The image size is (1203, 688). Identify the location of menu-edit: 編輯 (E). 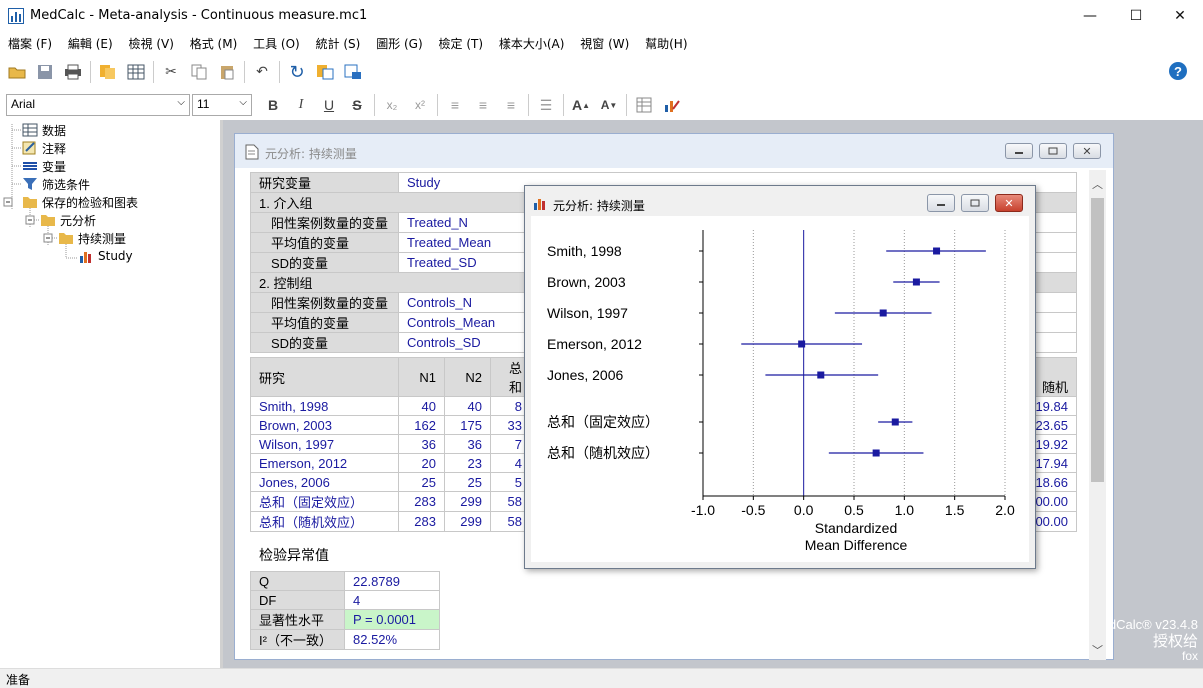
(90, 43).